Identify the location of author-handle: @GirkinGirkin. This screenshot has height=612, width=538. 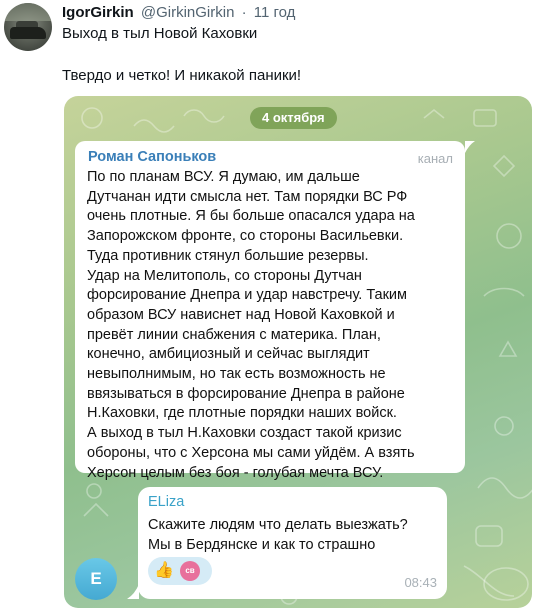
(188, 12).